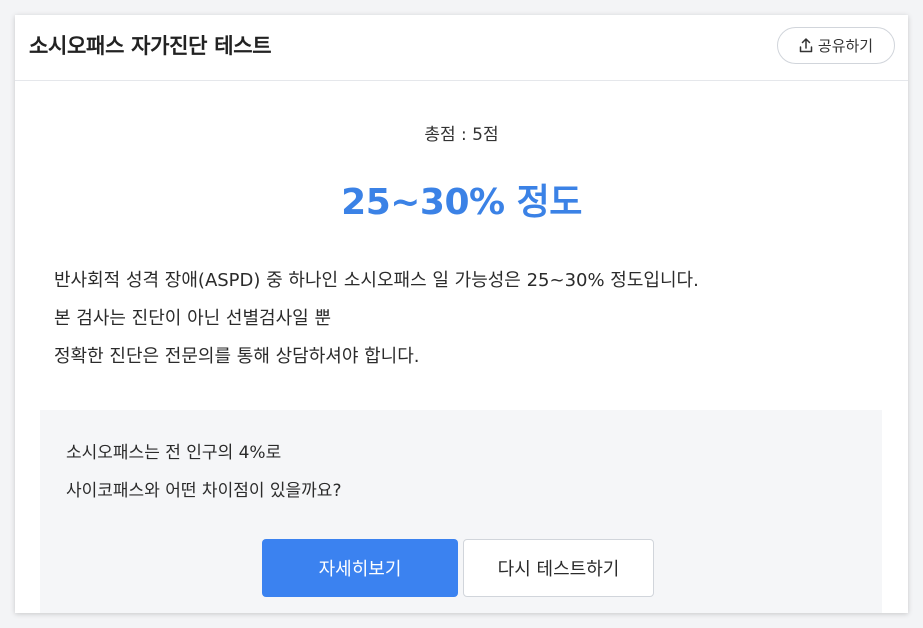 The image size is (923, 628). Describe the element at coordinates (845, 46) in the screenshot. I see `share-label: 공유하기` at that location.